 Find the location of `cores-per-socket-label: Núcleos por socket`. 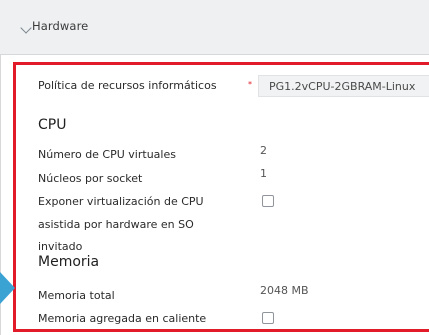

cores-per-socket-label: Núcleos por socket is located at coordinates (90, 178).